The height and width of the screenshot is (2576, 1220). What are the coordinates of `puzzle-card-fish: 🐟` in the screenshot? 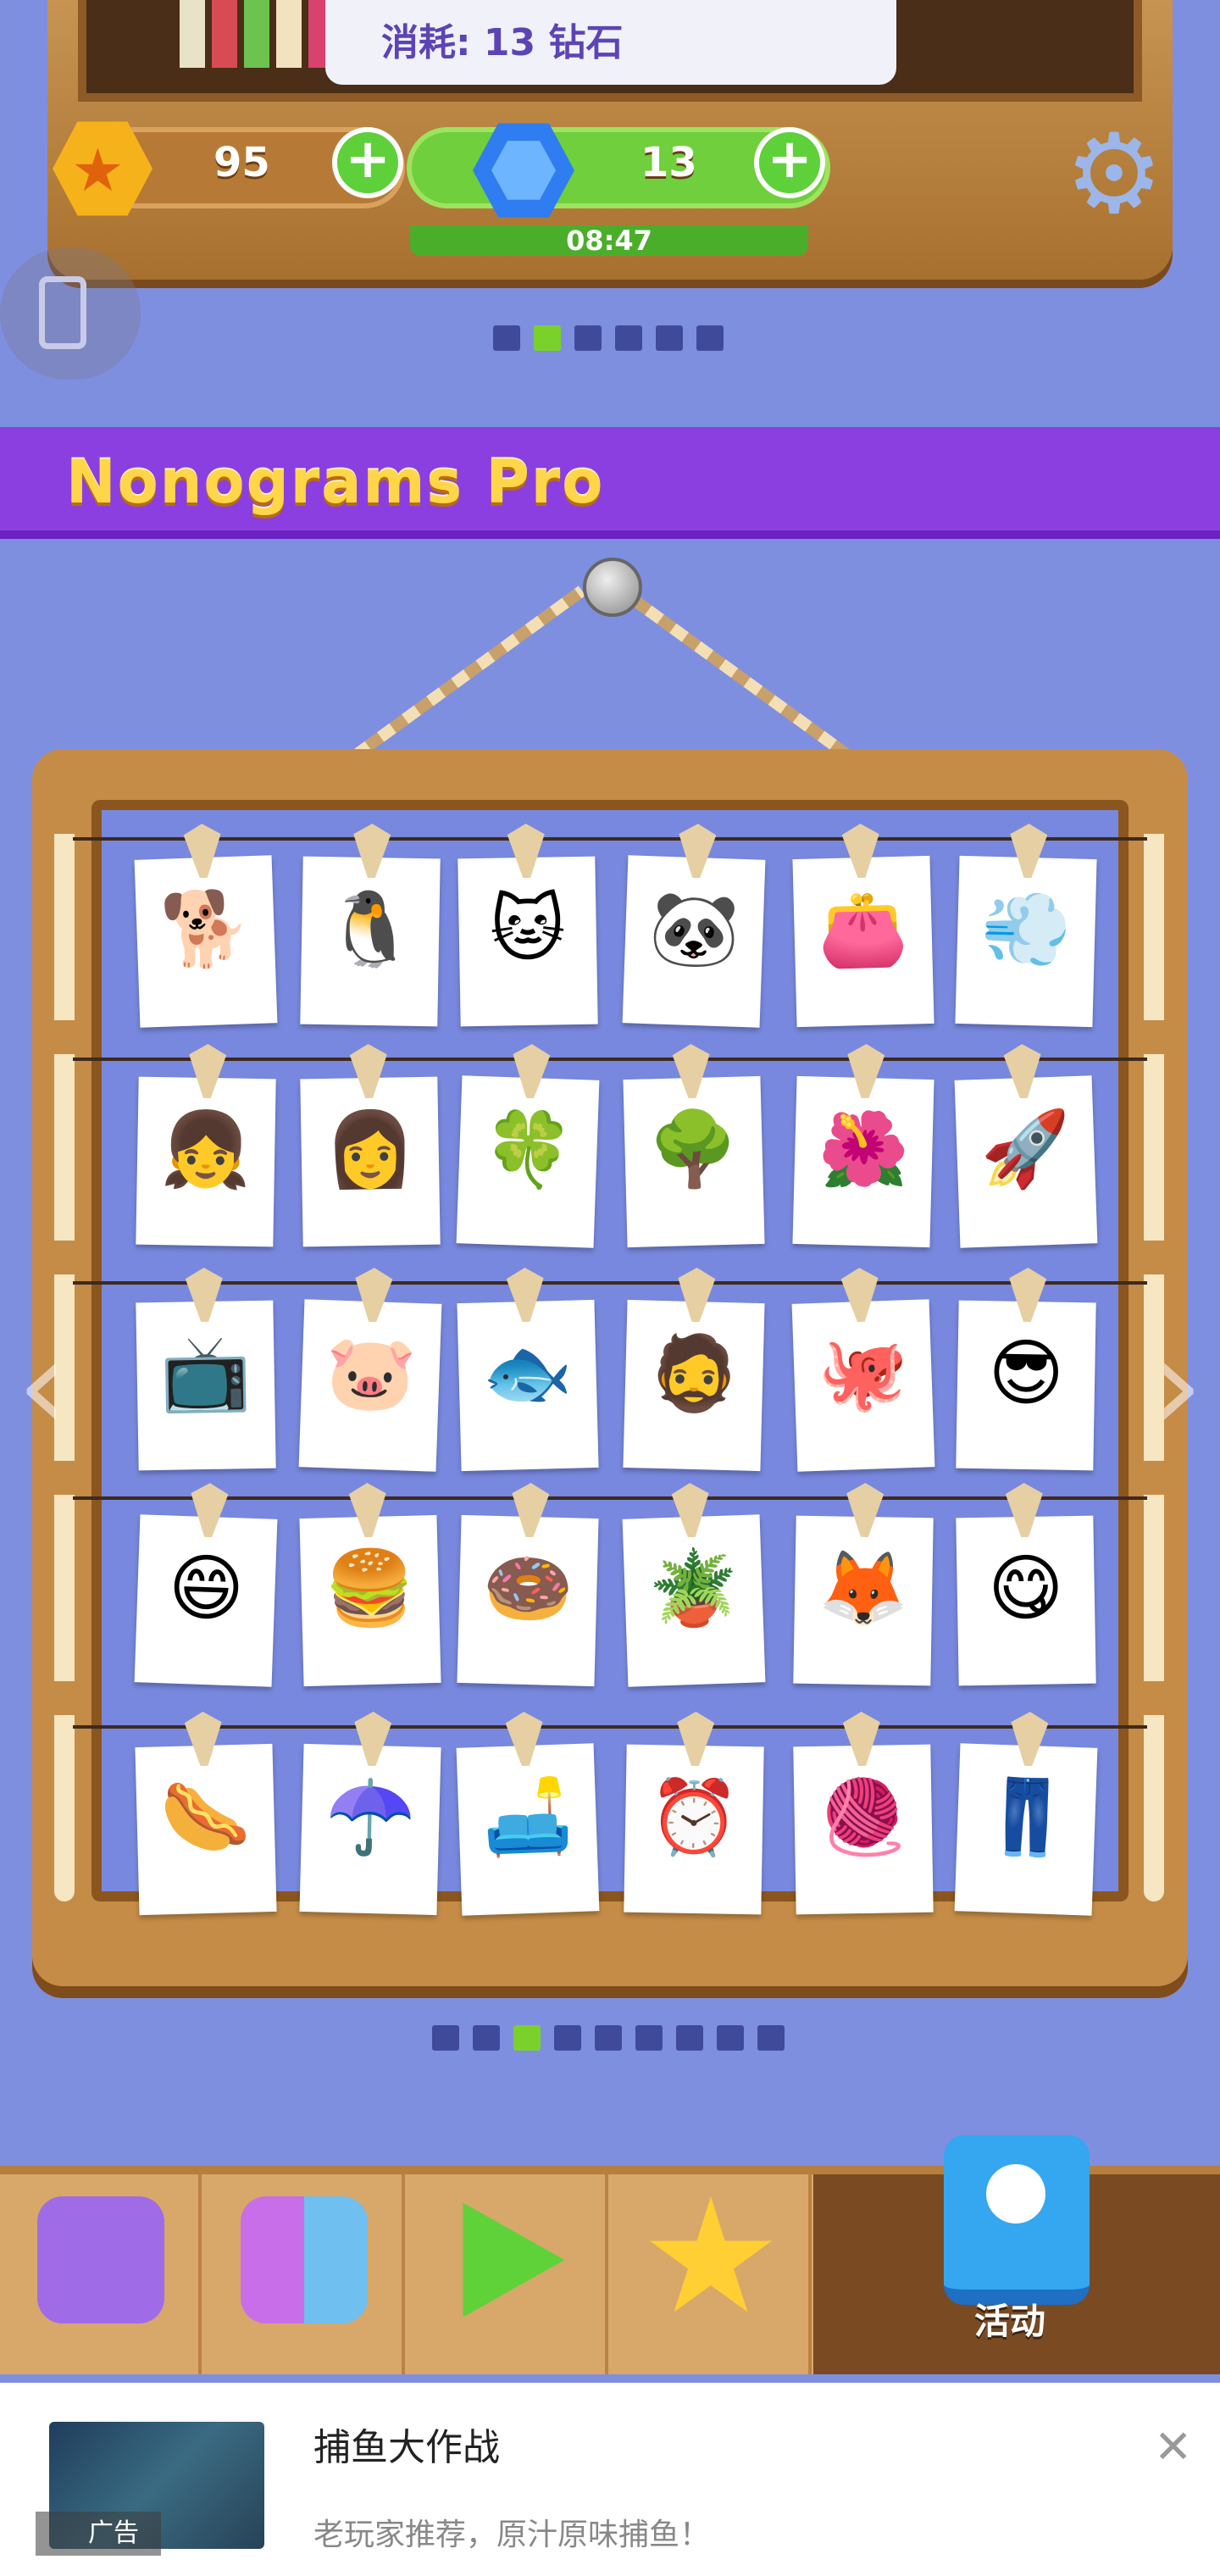 It's located at (528, 1386).